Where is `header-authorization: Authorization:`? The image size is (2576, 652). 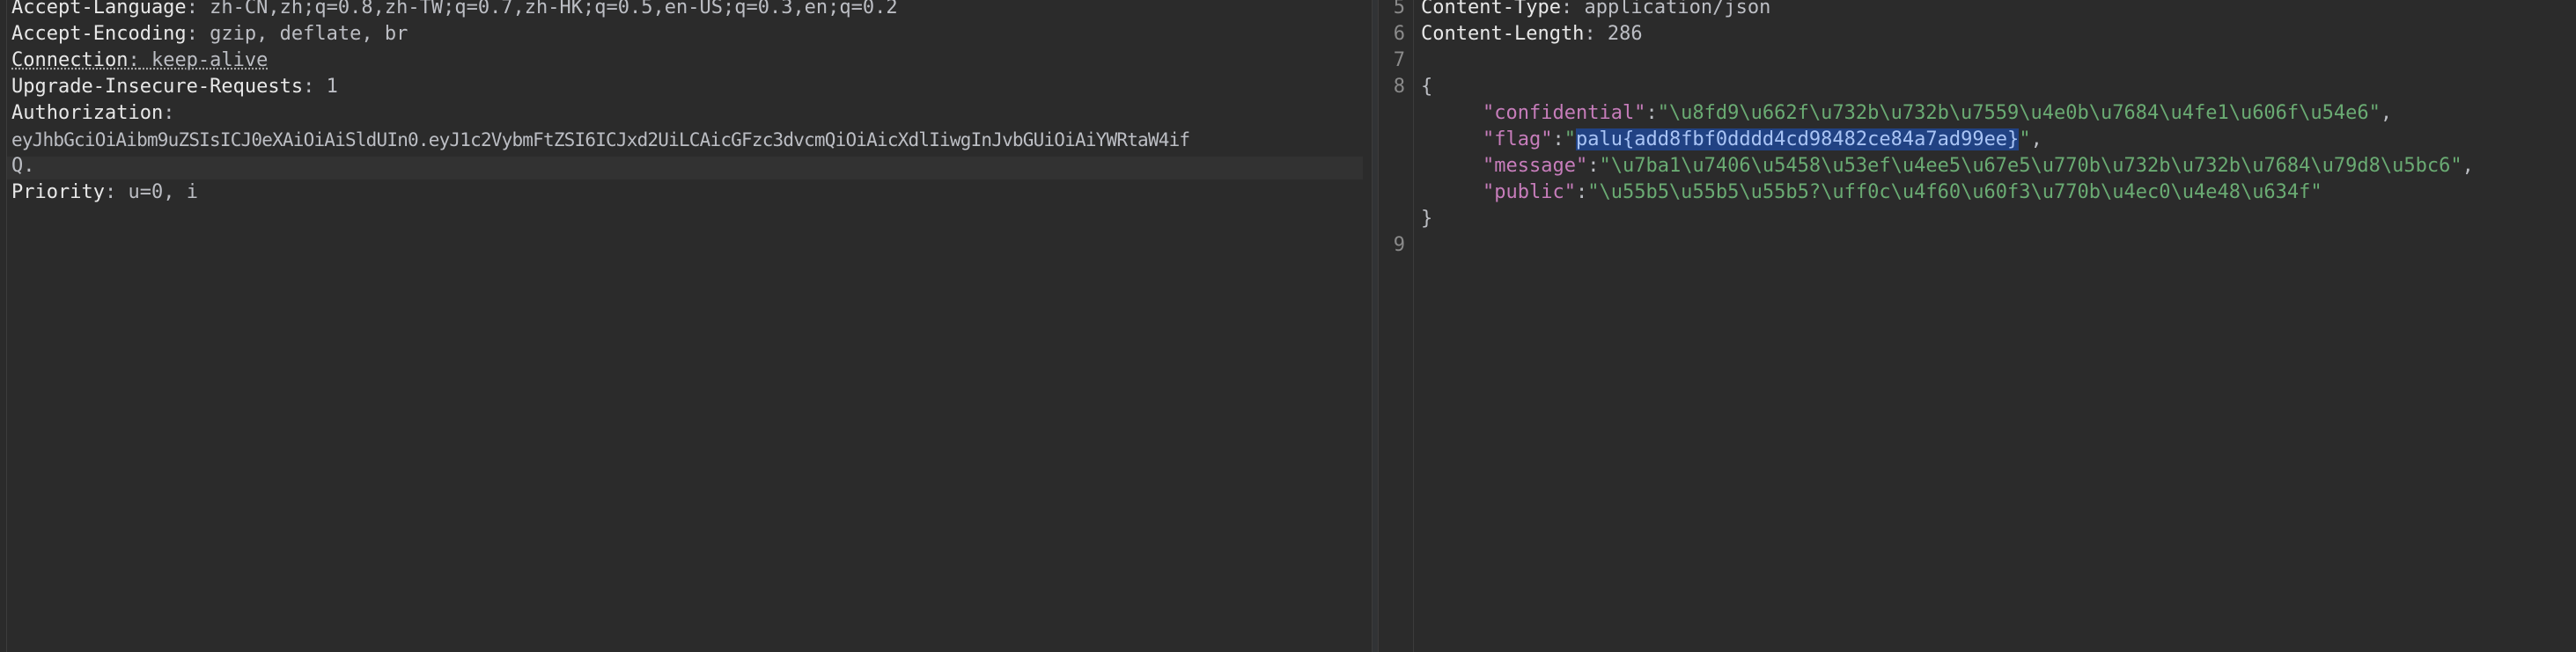 header-authorization: Authorization: is located at coordinates (93, 113).